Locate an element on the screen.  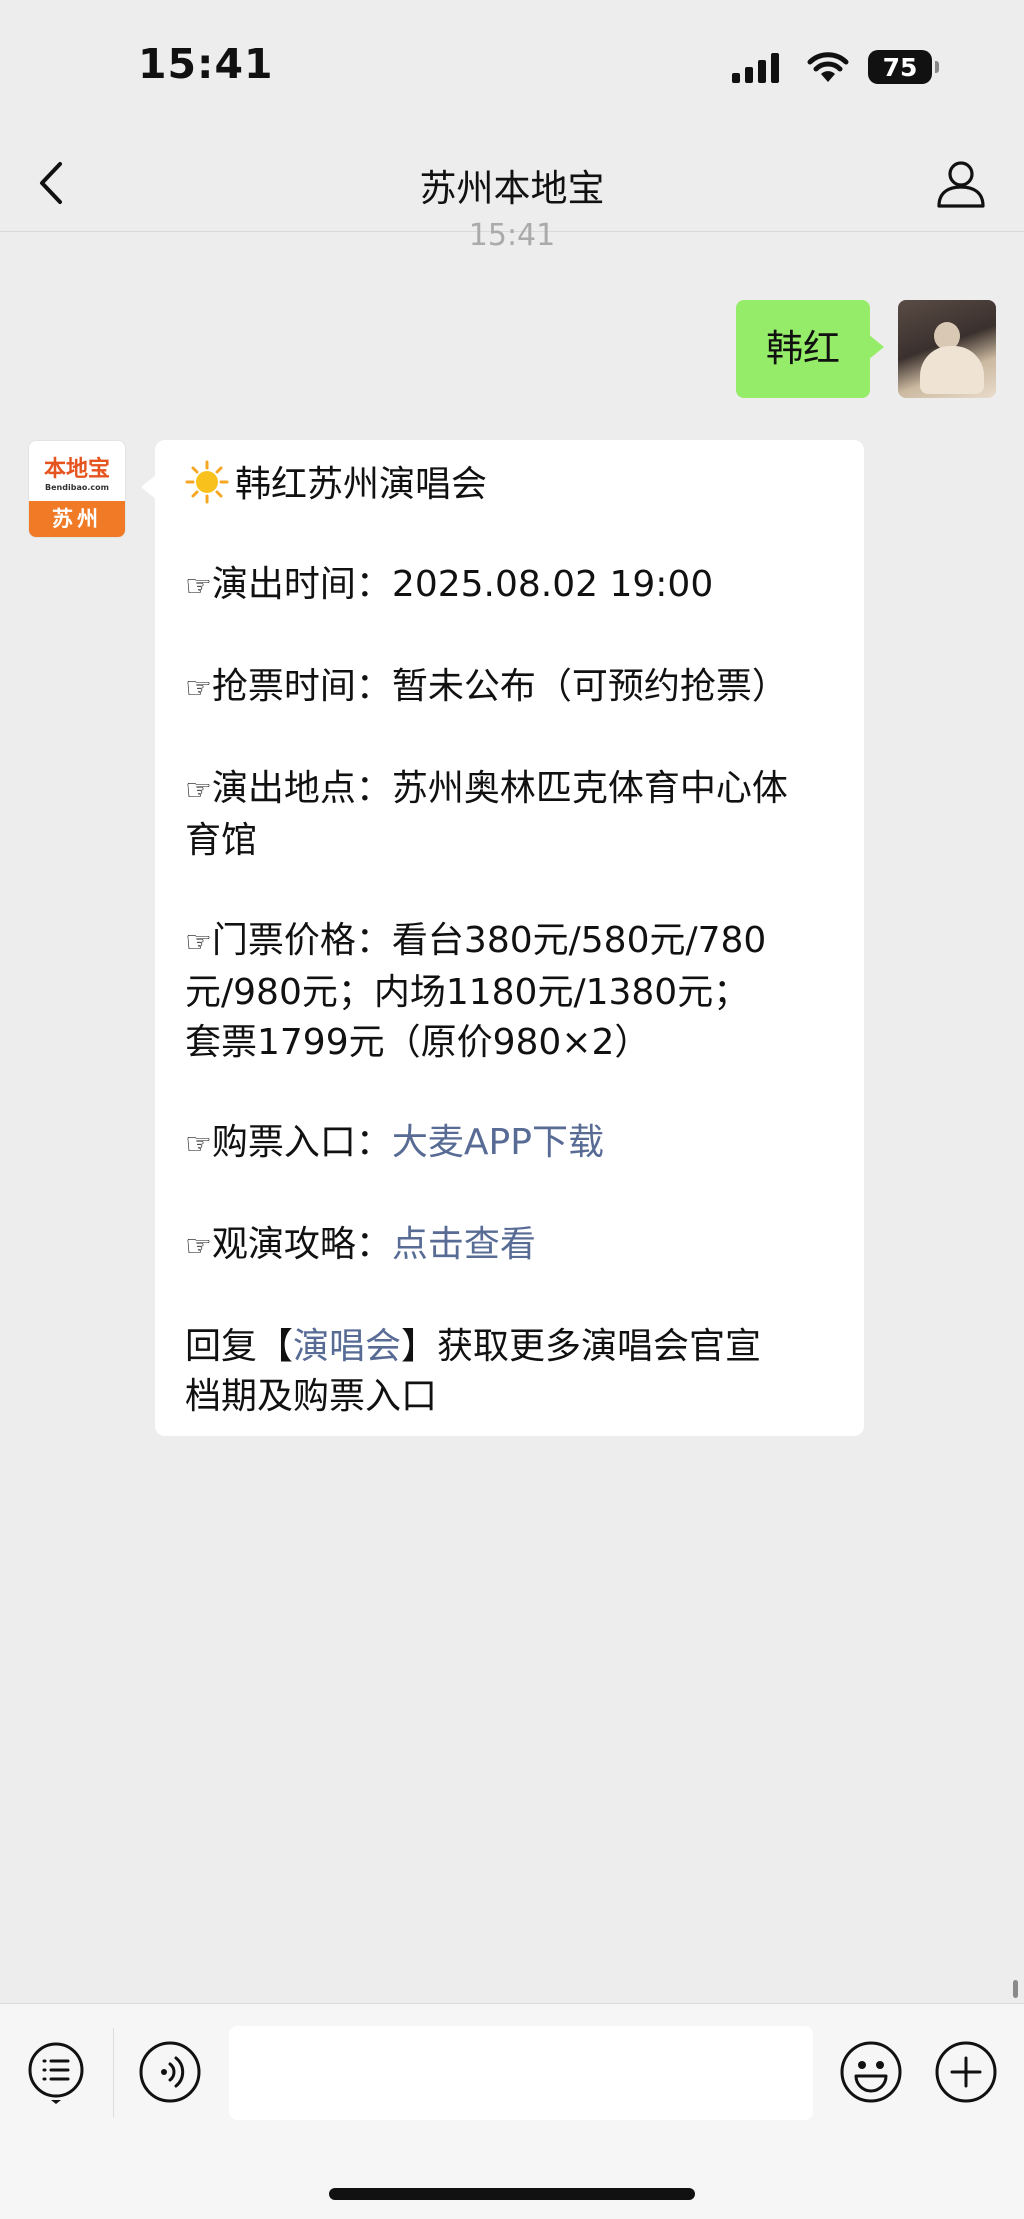
message-input is located at coordinates (521, 2073).